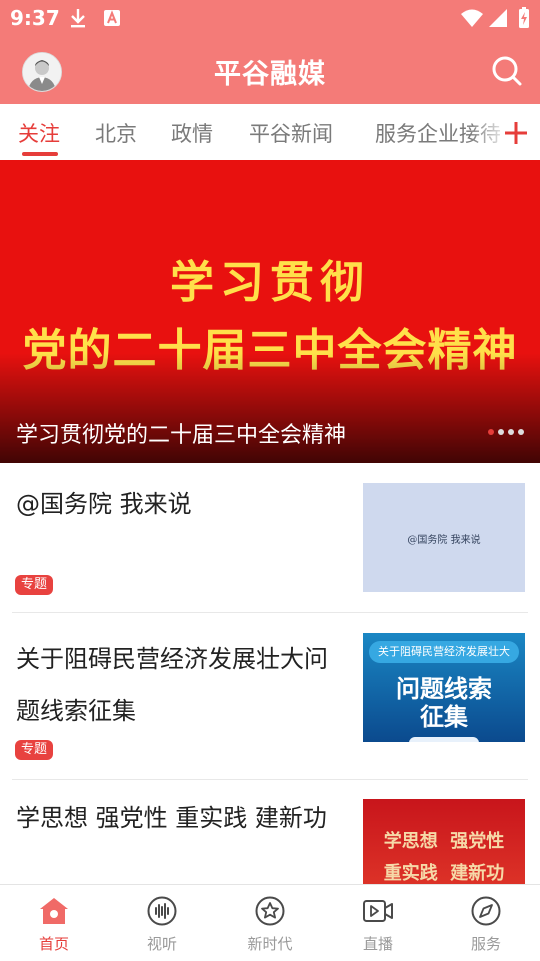  I want to click on news-thumbnail: 学思想 强党性 重实践 建新功, so click(444, 841).